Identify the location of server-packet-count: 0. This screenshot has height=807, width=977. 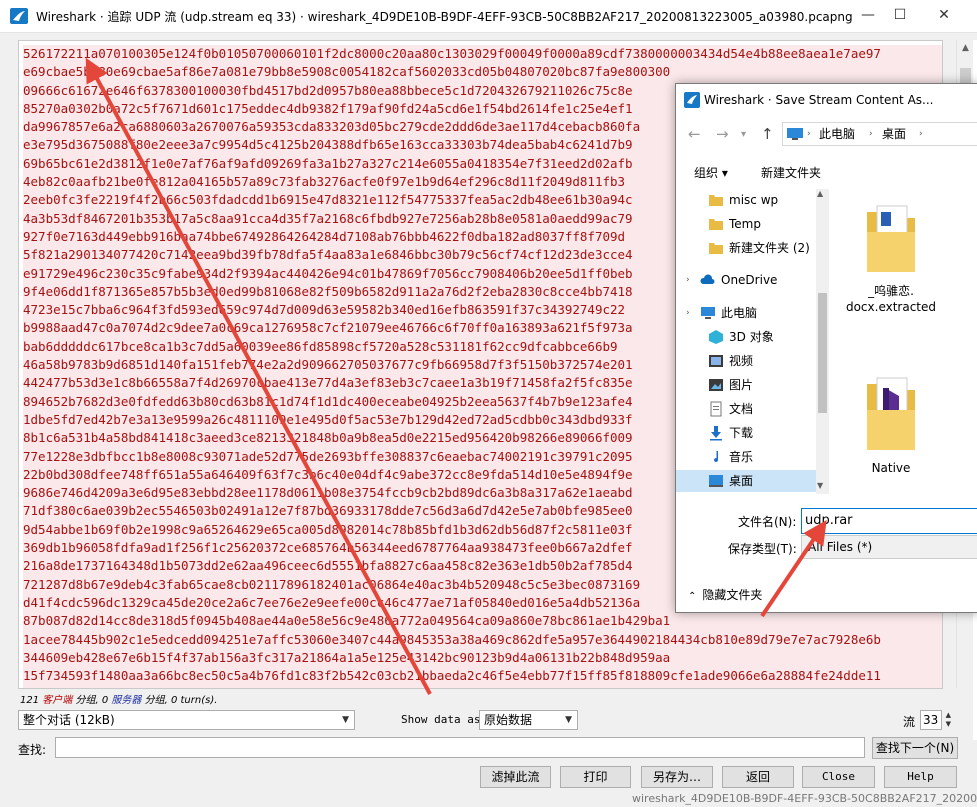
(105, 700).